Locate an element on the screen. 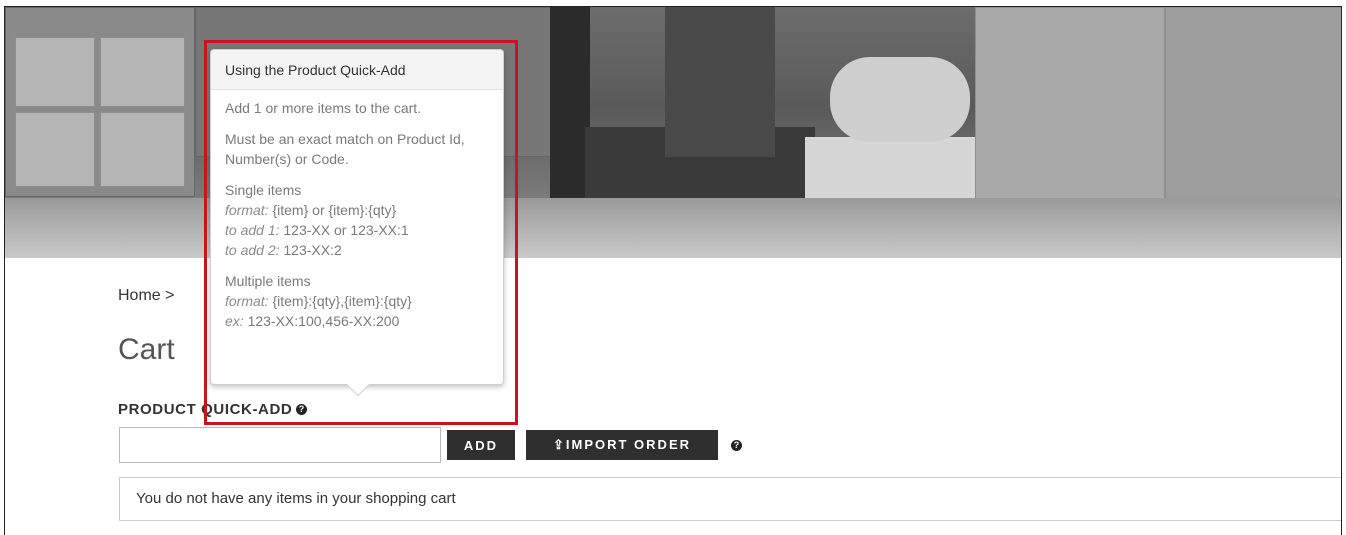  popover-arrow is located at coordinates (358, 385).